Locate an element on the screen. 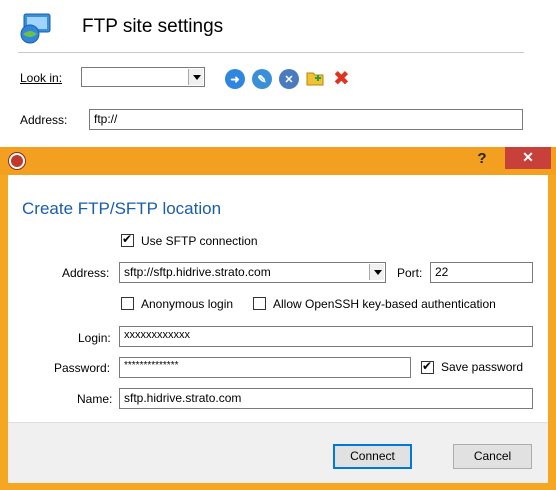 The width and height of the screenshot is (556, 490). connect-button: Connect is located at coordinates (372, 456).